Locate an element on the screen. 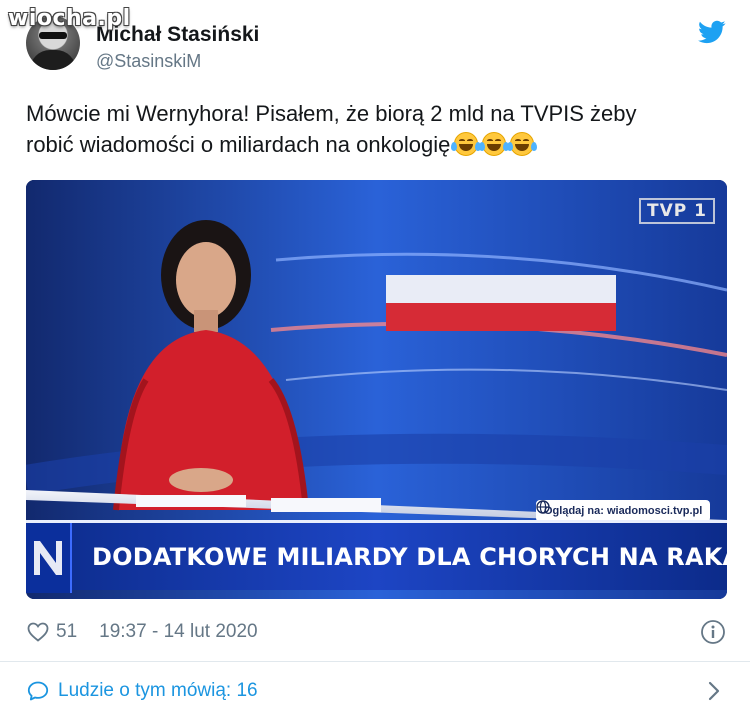 This screenshot has width=750, height=711. channel-logo: TVP 1 is located at coordinates (677, 211).